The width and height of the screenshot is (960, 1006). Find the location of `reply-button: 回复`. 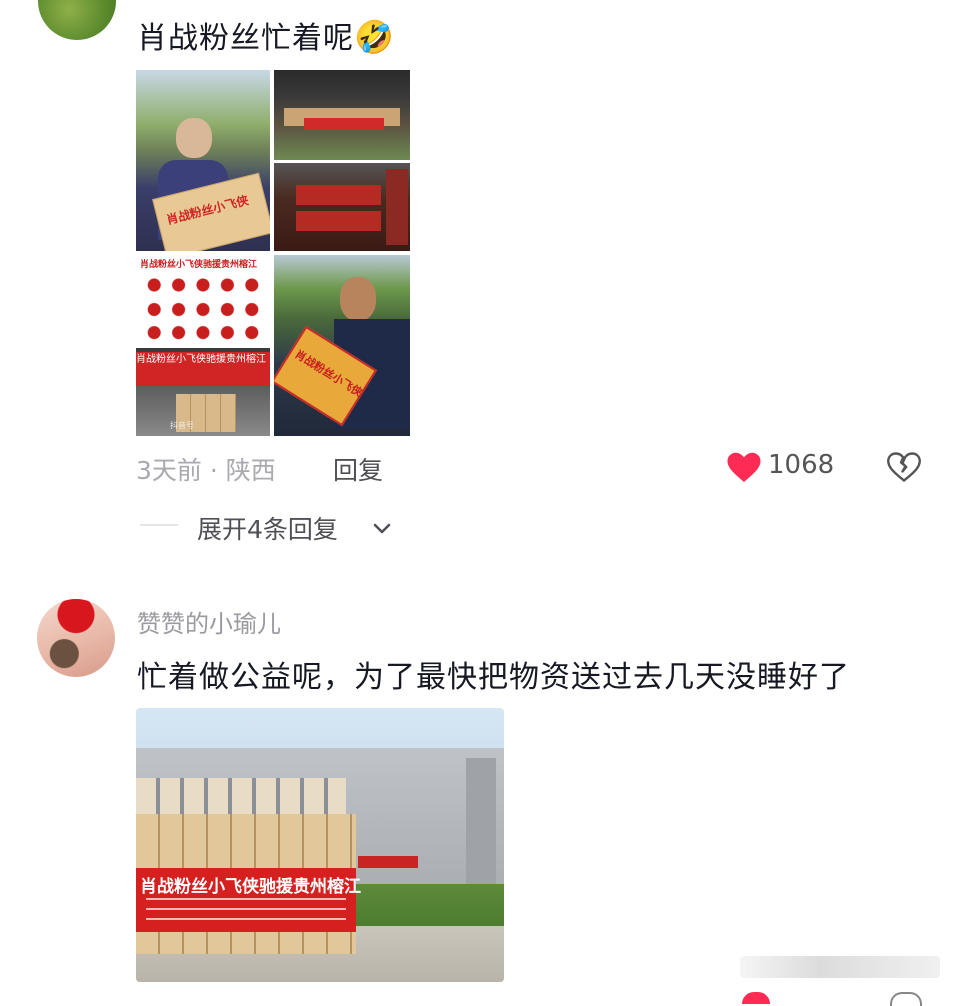

reply-button: 回复 is located at coordinates (358, 469).